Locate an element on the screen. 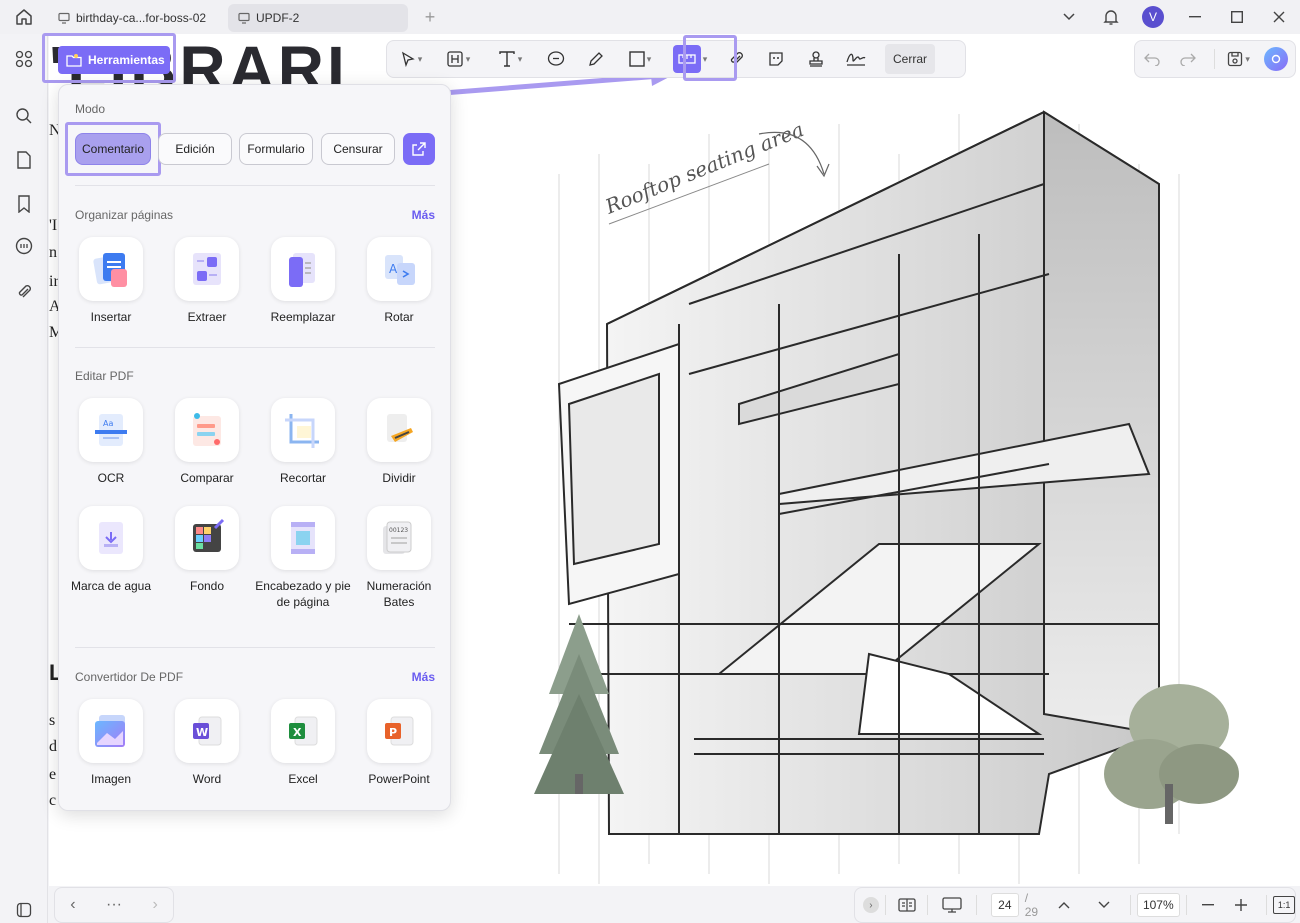 This screenshot has height=923, width=1300. header-footer-icon is located at coordinates (303, 538).